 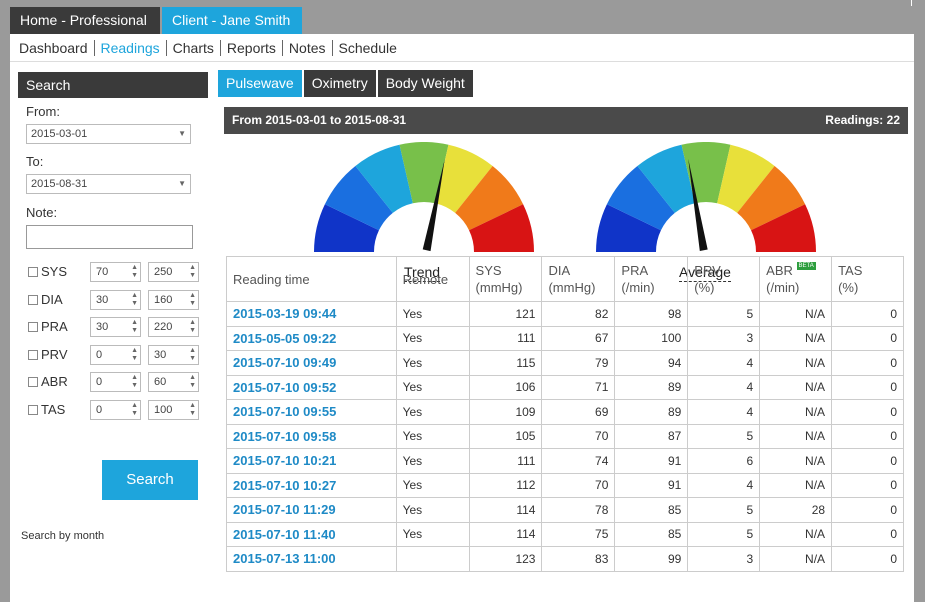 I want to click on client-tab: Client - Jane Smith, so click(x=232, y=20).